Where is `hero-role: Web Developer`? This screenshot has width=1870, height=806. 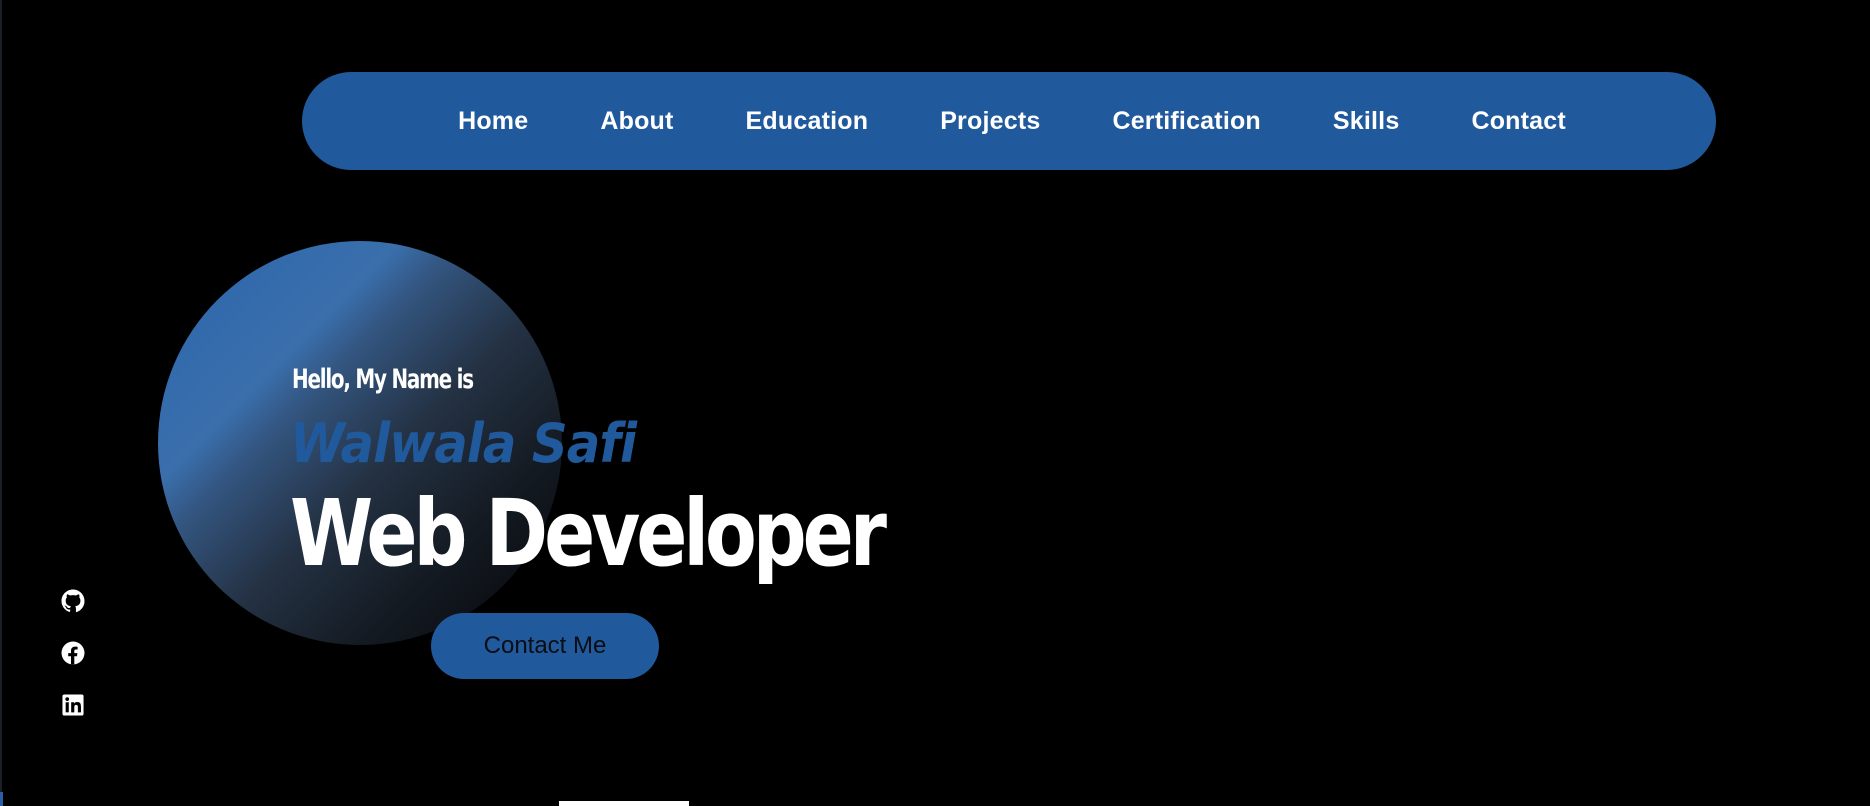 hero-role: Web Developer is located at coordinates (588, 533).